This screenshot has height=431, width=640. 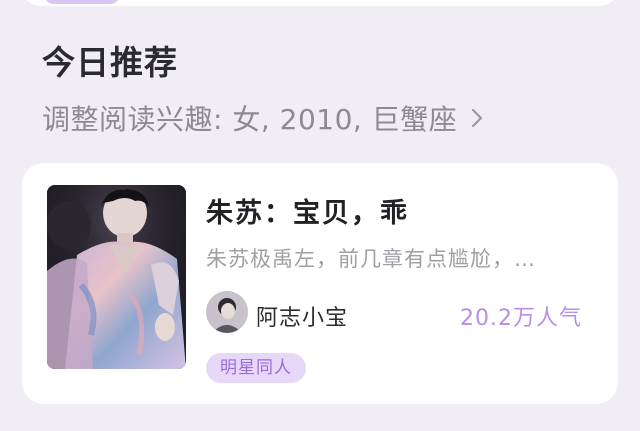 I want to click on popularity-count: 20.2万人气, so click(x=521, y=318).